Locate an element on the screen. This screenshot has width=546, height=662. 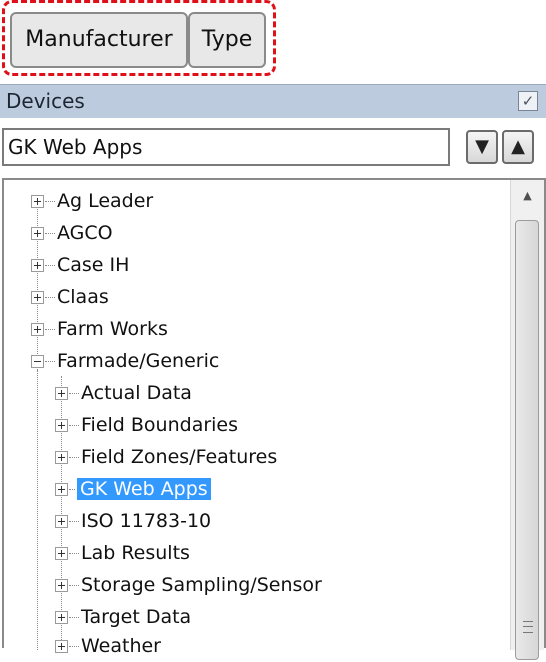
tree-node-case-ih: Case IH is located at coordinates (80, 265).